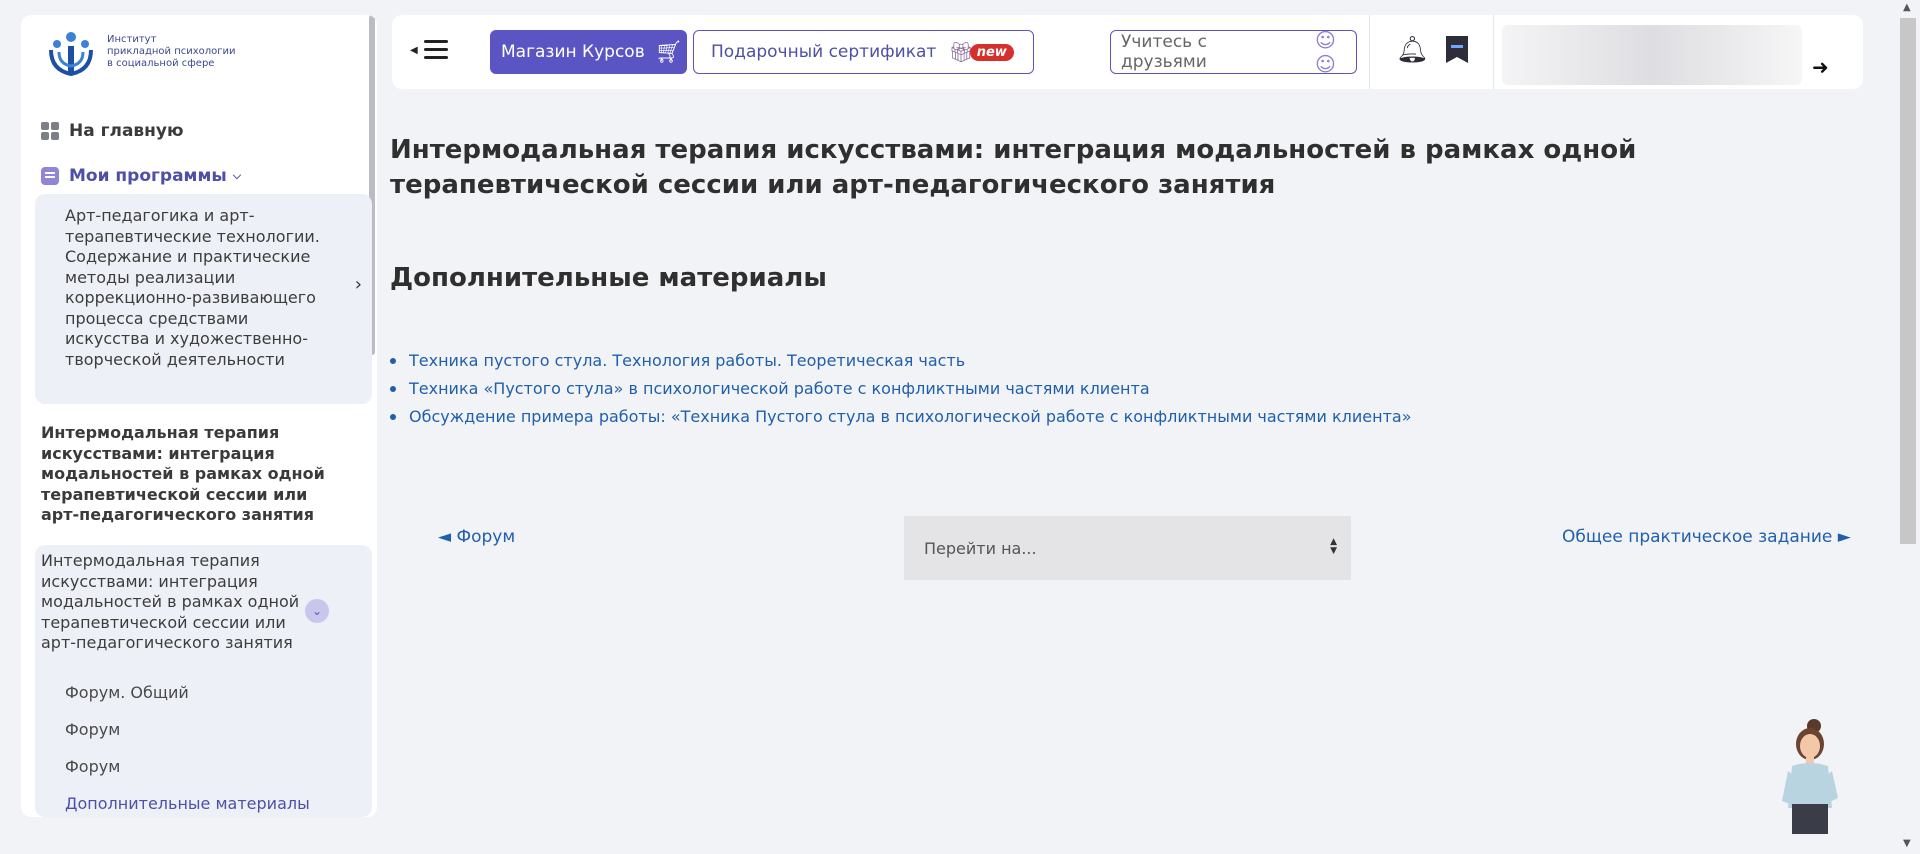  Describe the element at coordinates (126, 131) in the screenshot. I see `home-label: На главную` at that location.